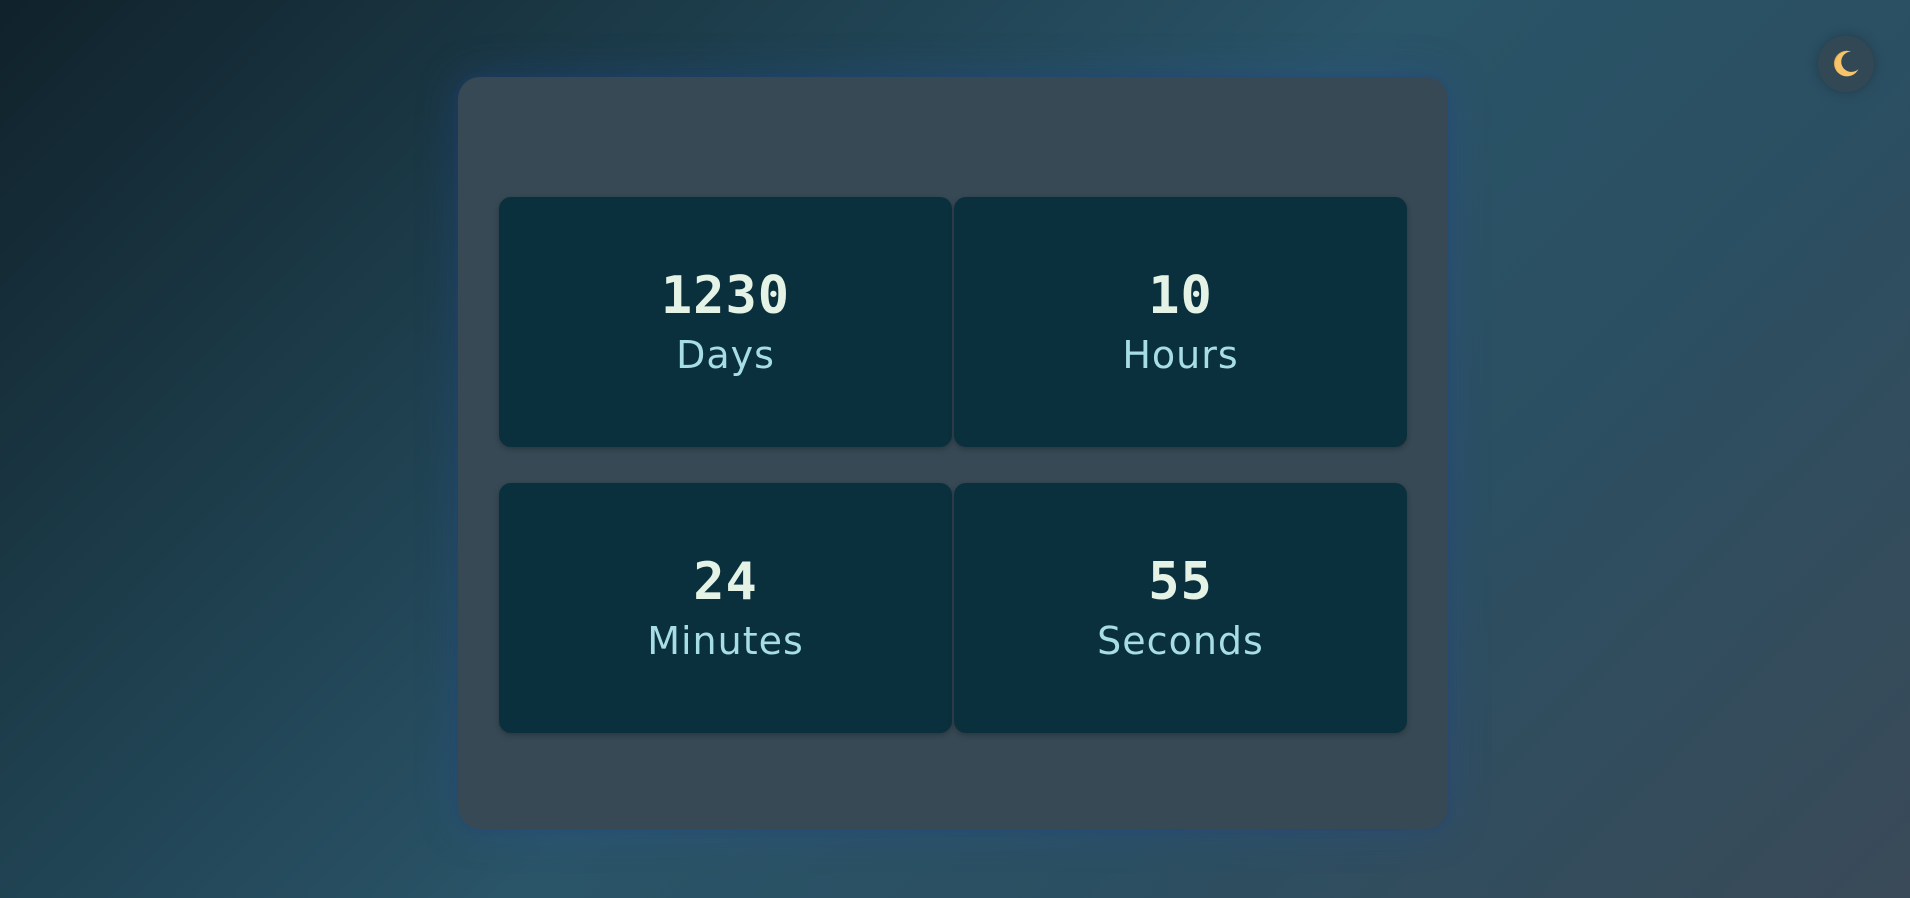 The height and width of the screenshot is (898, 1910). What do you see at coordinates (725, 355) in the screenshot?
I see `days-label: Days` at bounding box center [725, 355].